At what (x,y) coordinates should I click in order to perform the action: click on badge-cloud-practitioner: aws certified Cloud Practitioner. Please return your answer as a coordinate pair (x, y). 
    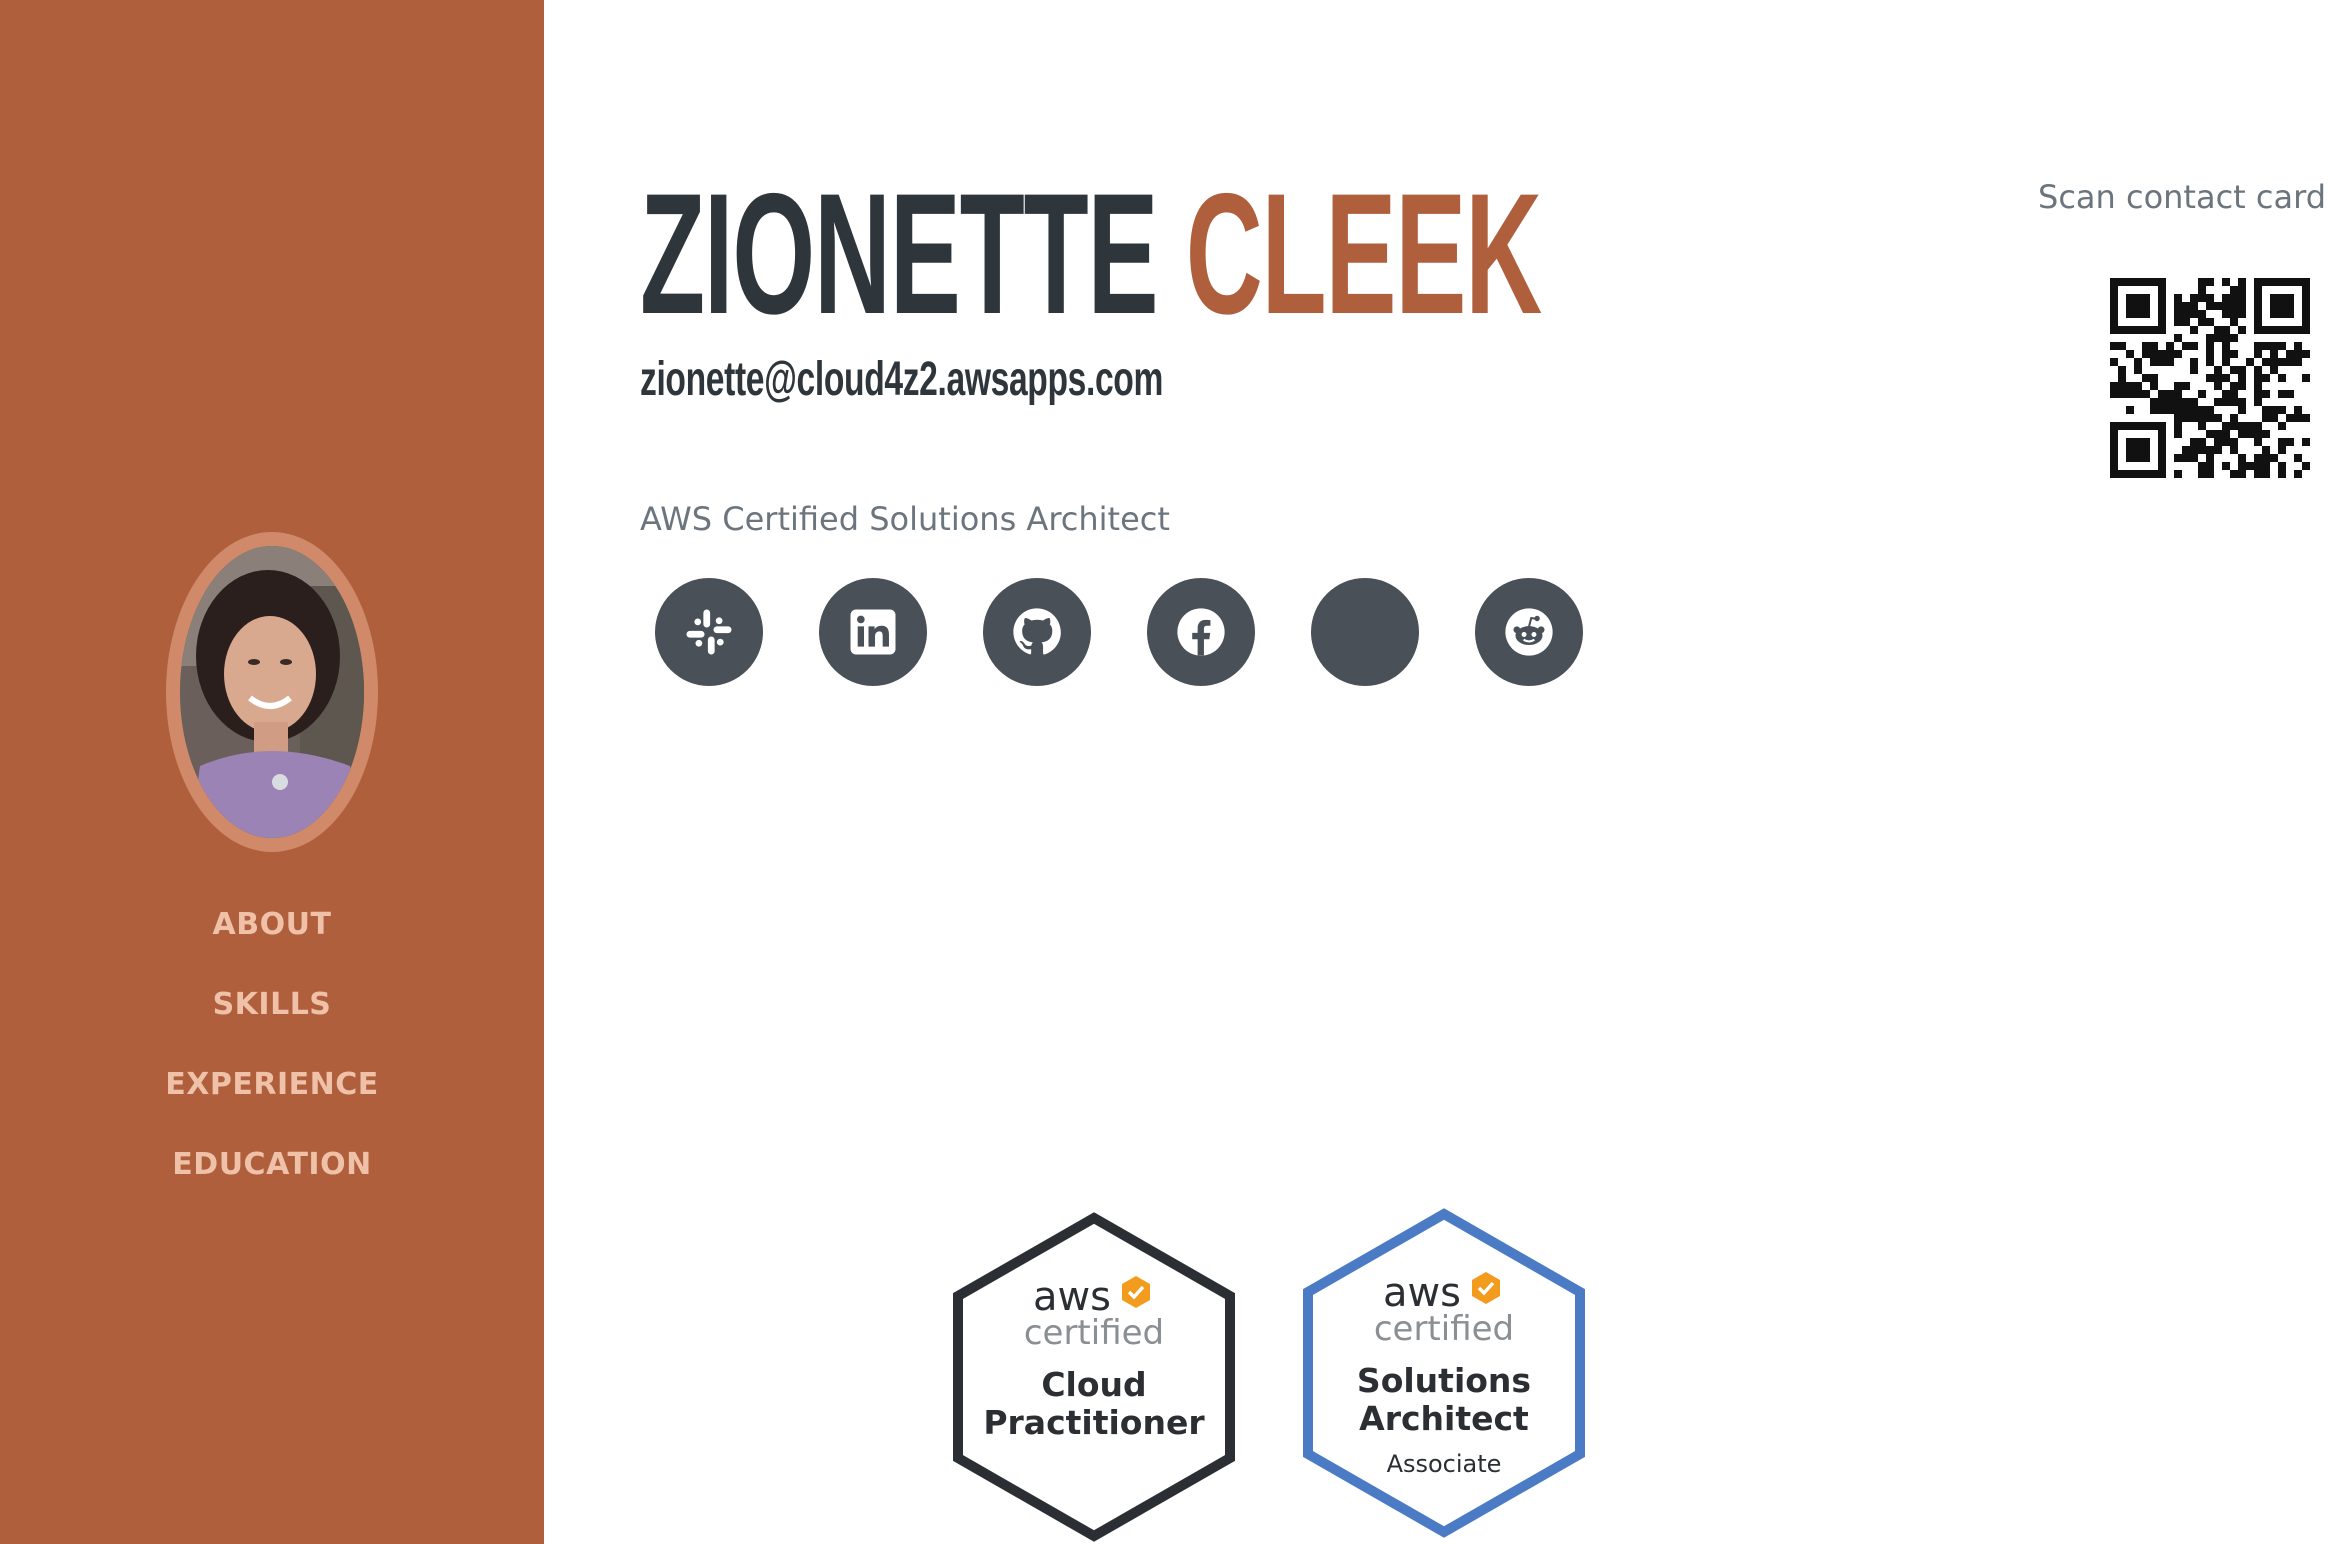
    Looking at the image, I should click on (1094, 1377).